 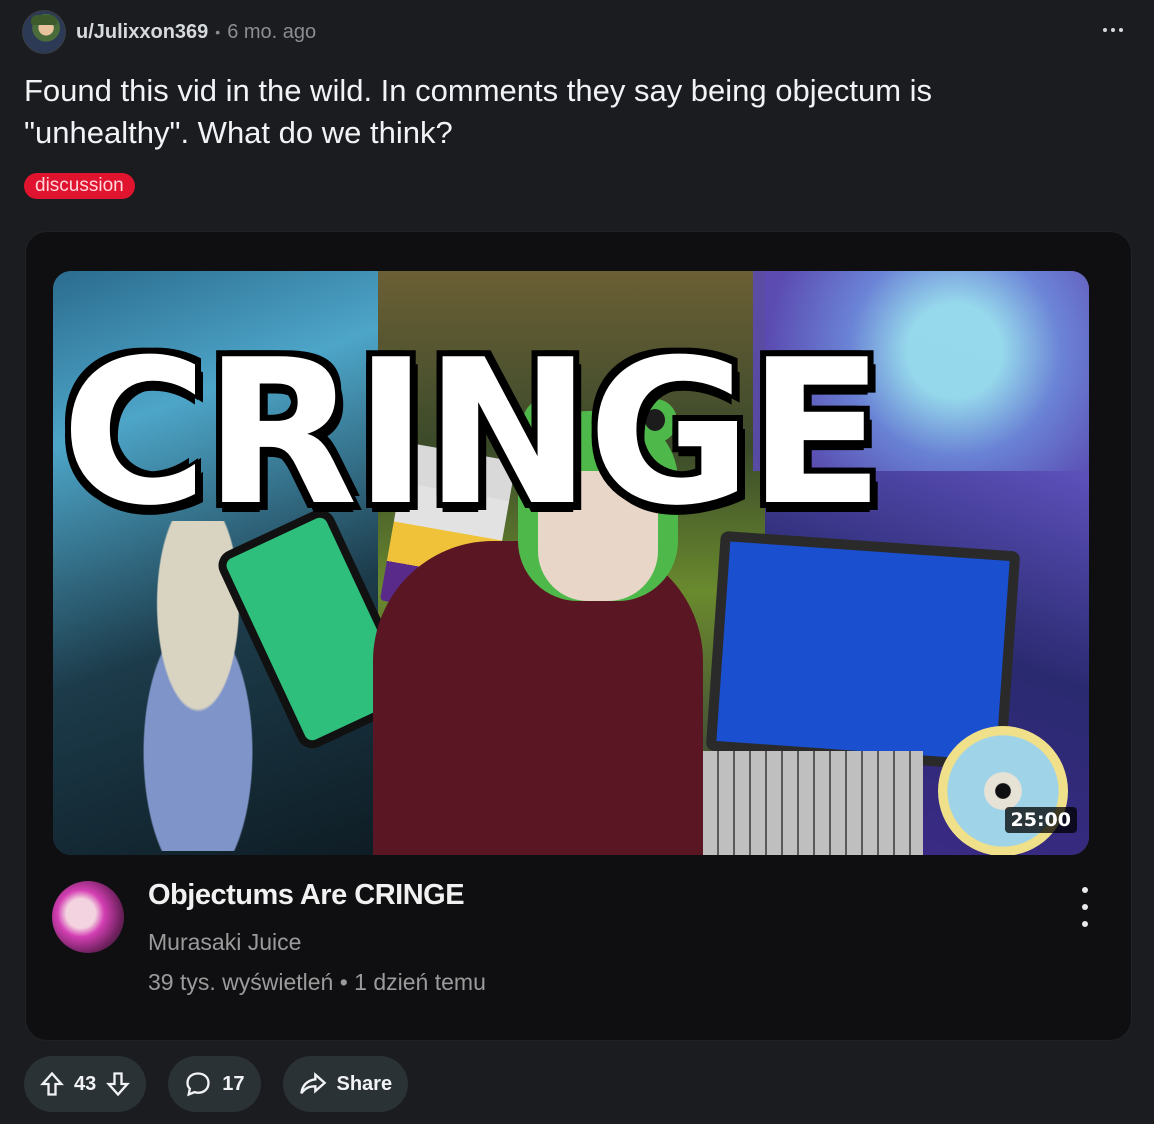 I want to click on share-icon, so click(x=312, y=1083).